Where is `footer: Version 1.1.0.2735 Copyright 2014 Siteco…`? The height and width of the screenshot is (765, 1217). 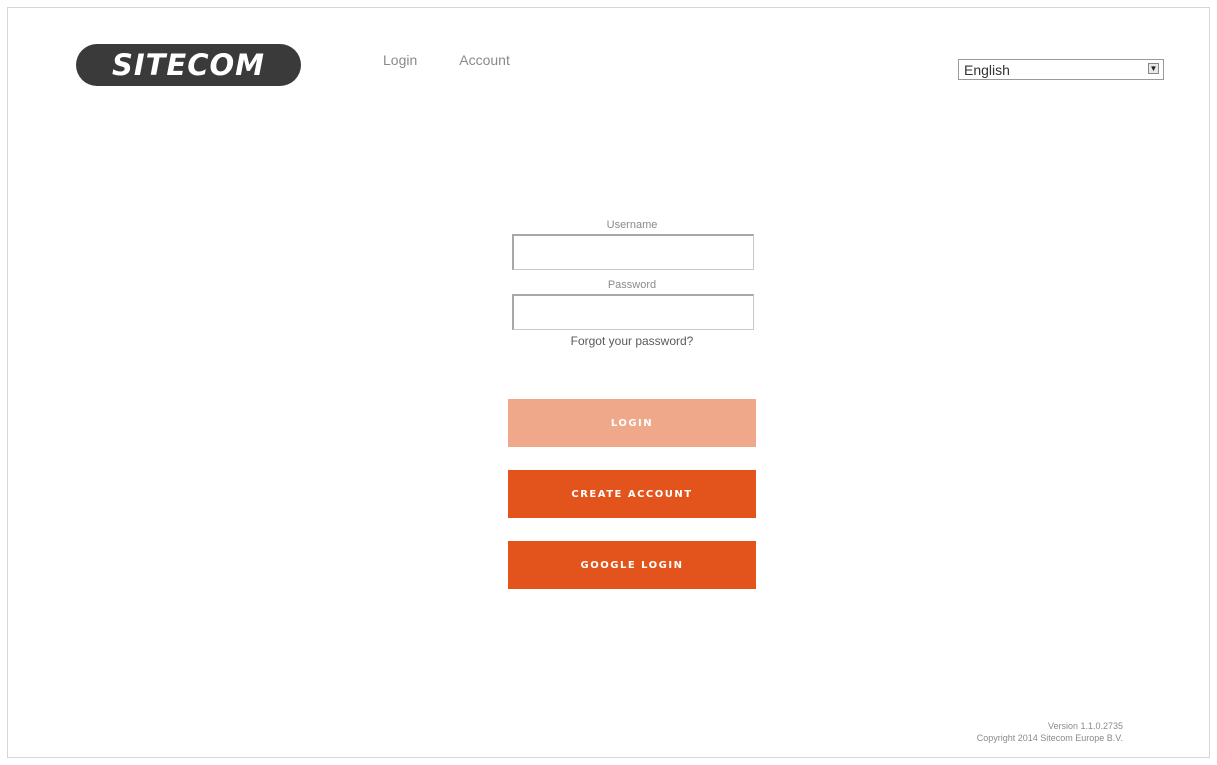
footer: Version 1.1.0.2735 Copyright 2014 Siteco… is located at coordinates (1050, 732).